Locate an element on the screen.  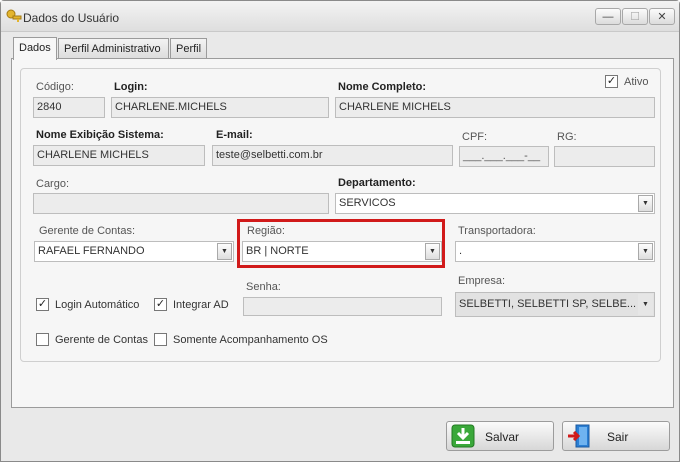
senha-field is located at coordinates (342, 306).